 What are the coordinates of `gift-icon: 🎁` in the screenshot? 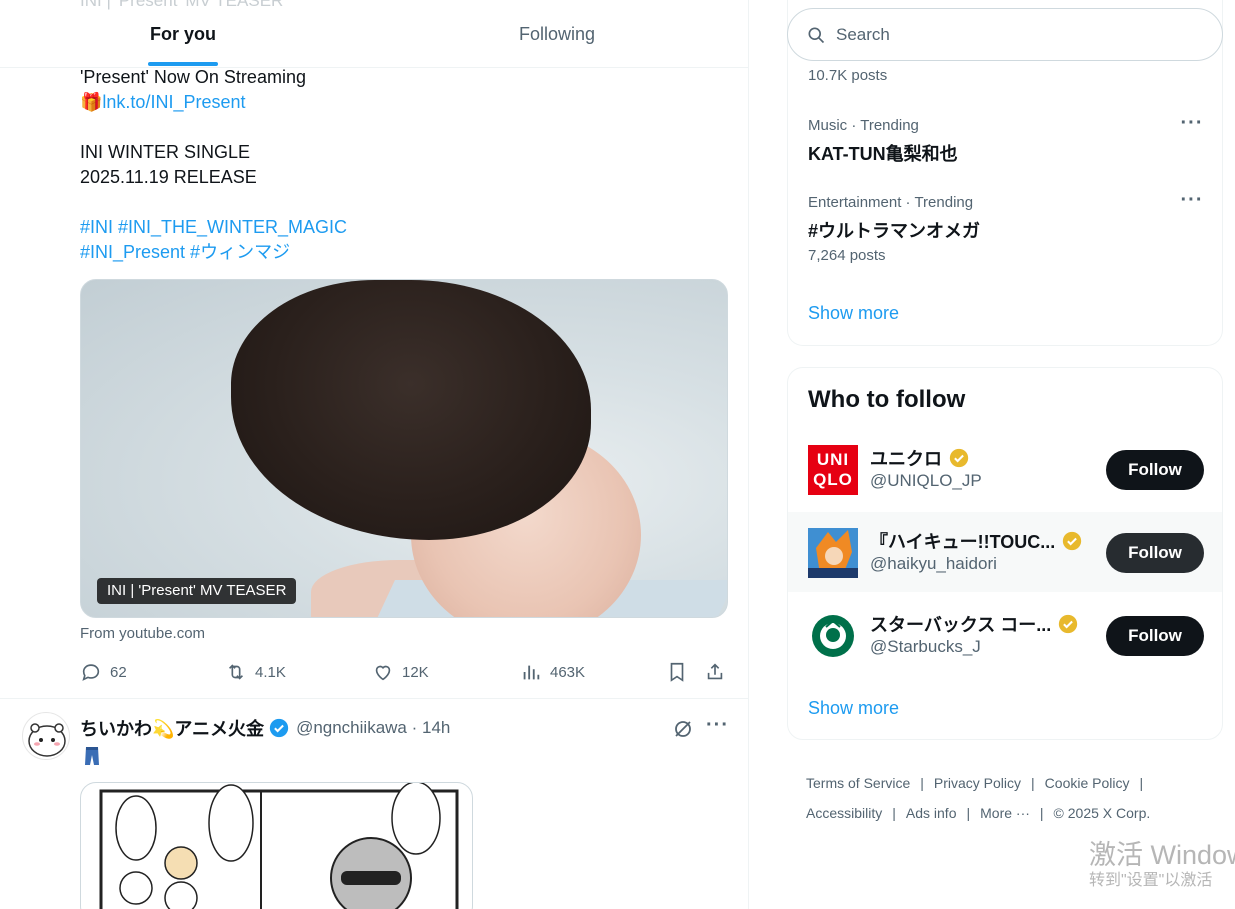 It's located at (91, 102).